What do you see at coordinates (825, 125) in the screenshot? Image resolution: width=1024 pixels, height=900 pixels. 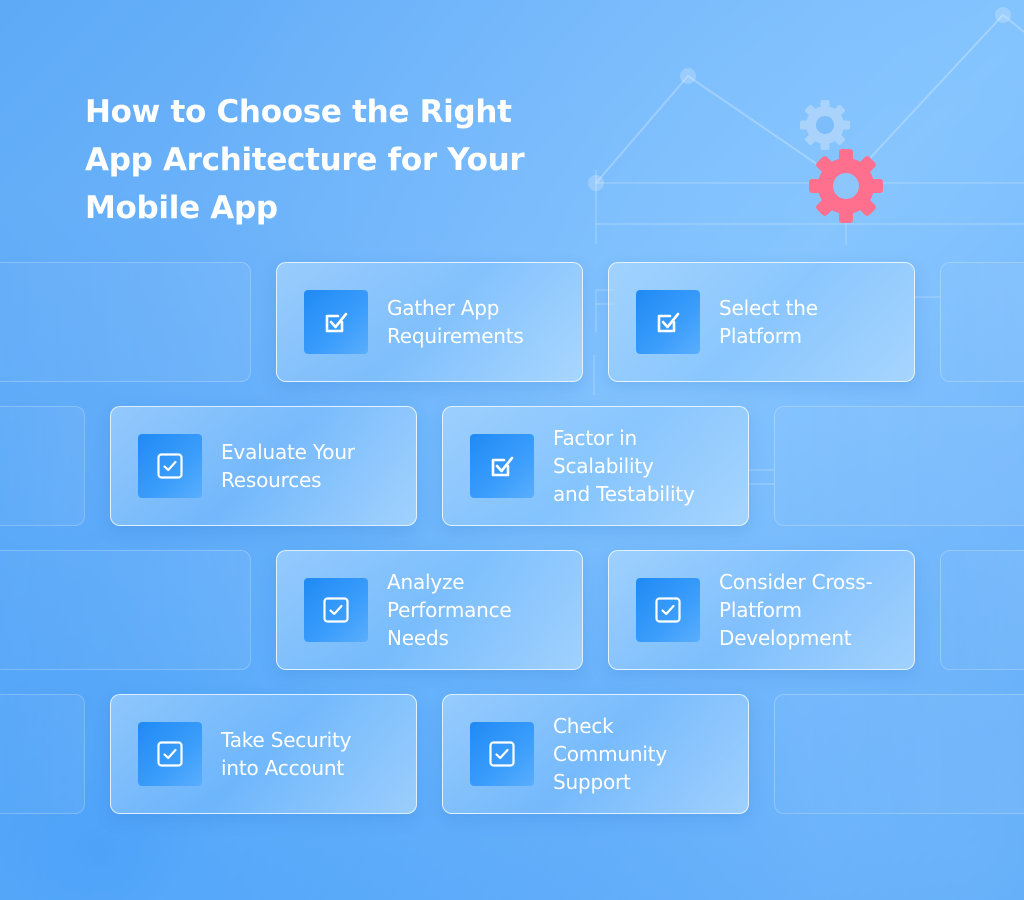 I see `gear-icon-light` at bounding box center [825, 125].